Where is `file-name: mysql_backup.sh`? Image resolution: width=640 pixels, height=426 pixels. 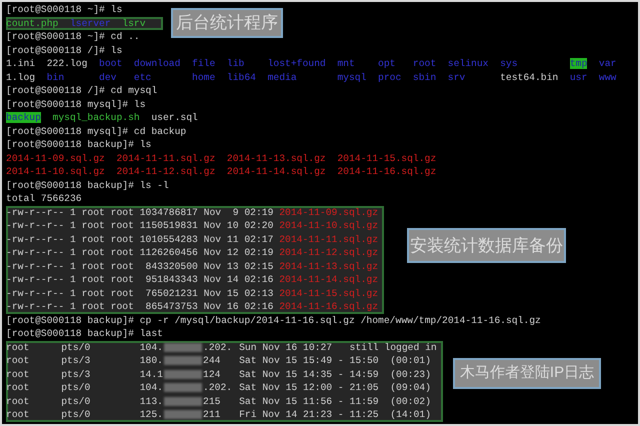 file-name: mysql_backup.sh is located at coordinates (96, 117).